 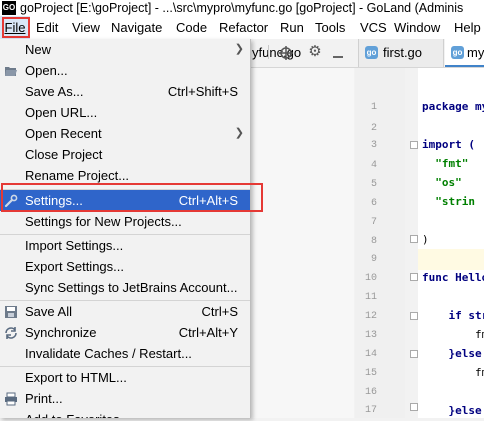 I want to click on code-line: package my, so click(x=453, y=106).